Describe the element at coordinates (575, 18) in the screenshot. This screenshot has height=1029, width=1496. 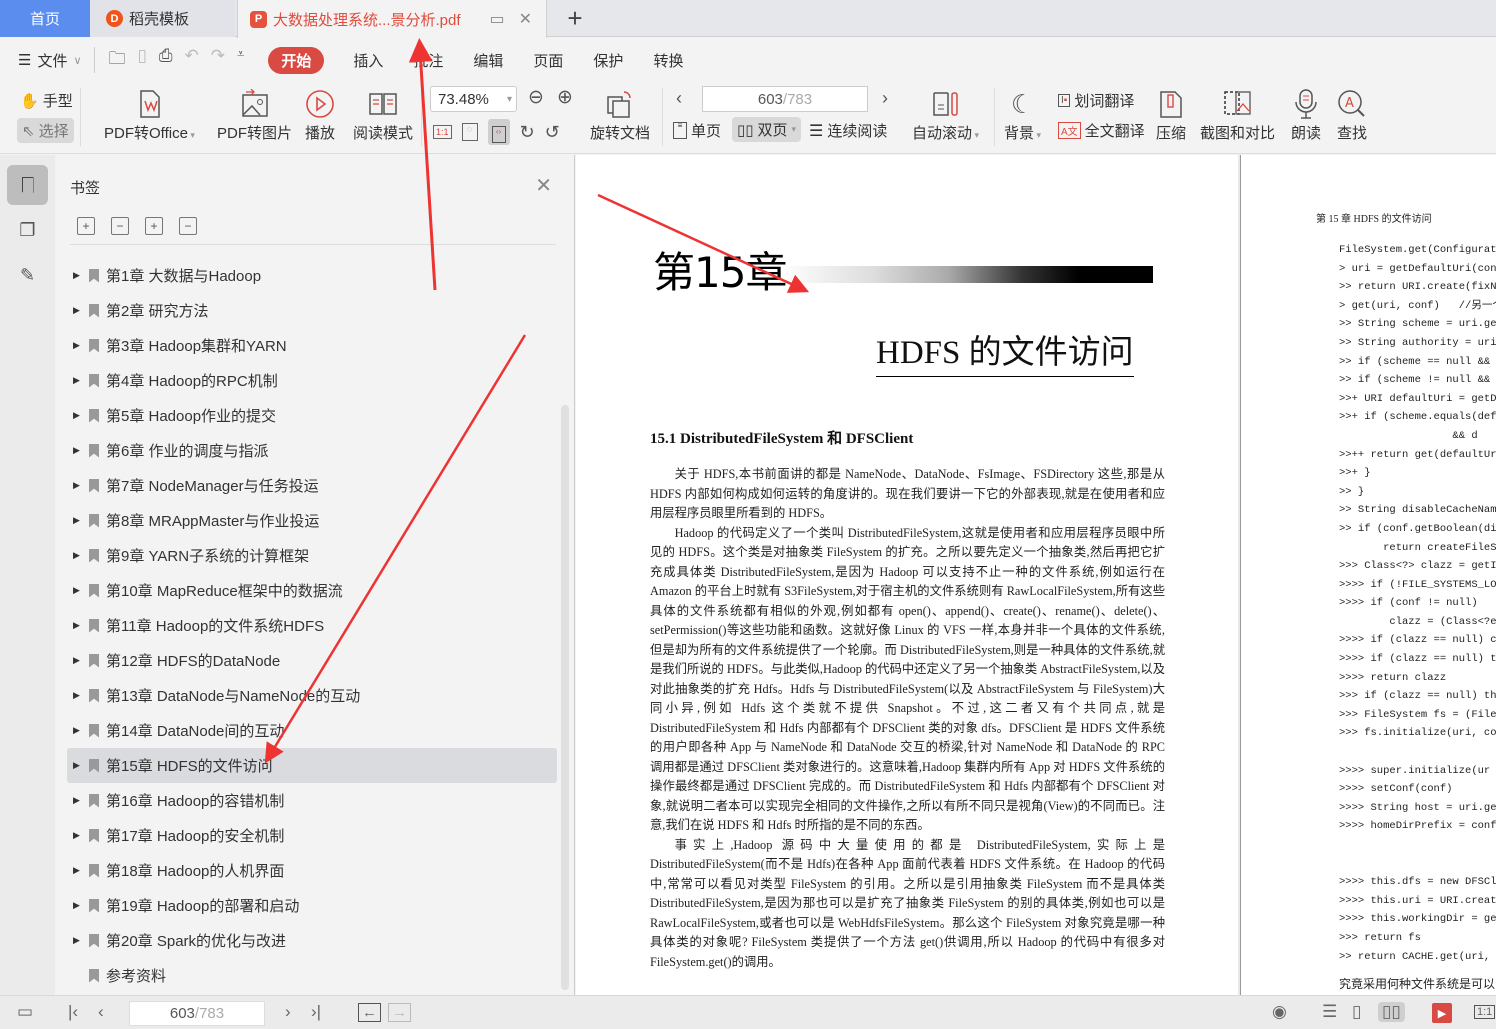
I see `new-tab-button: +` at that location.